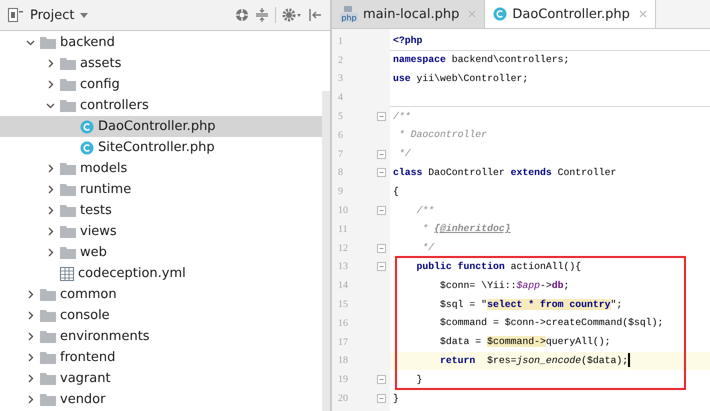 The height and width of the screenshot is (411, 710). What do you see at coordinates (578, 342) in the screenshot?
I see `code-text: queryAll();` at bounding box center [578, 342].